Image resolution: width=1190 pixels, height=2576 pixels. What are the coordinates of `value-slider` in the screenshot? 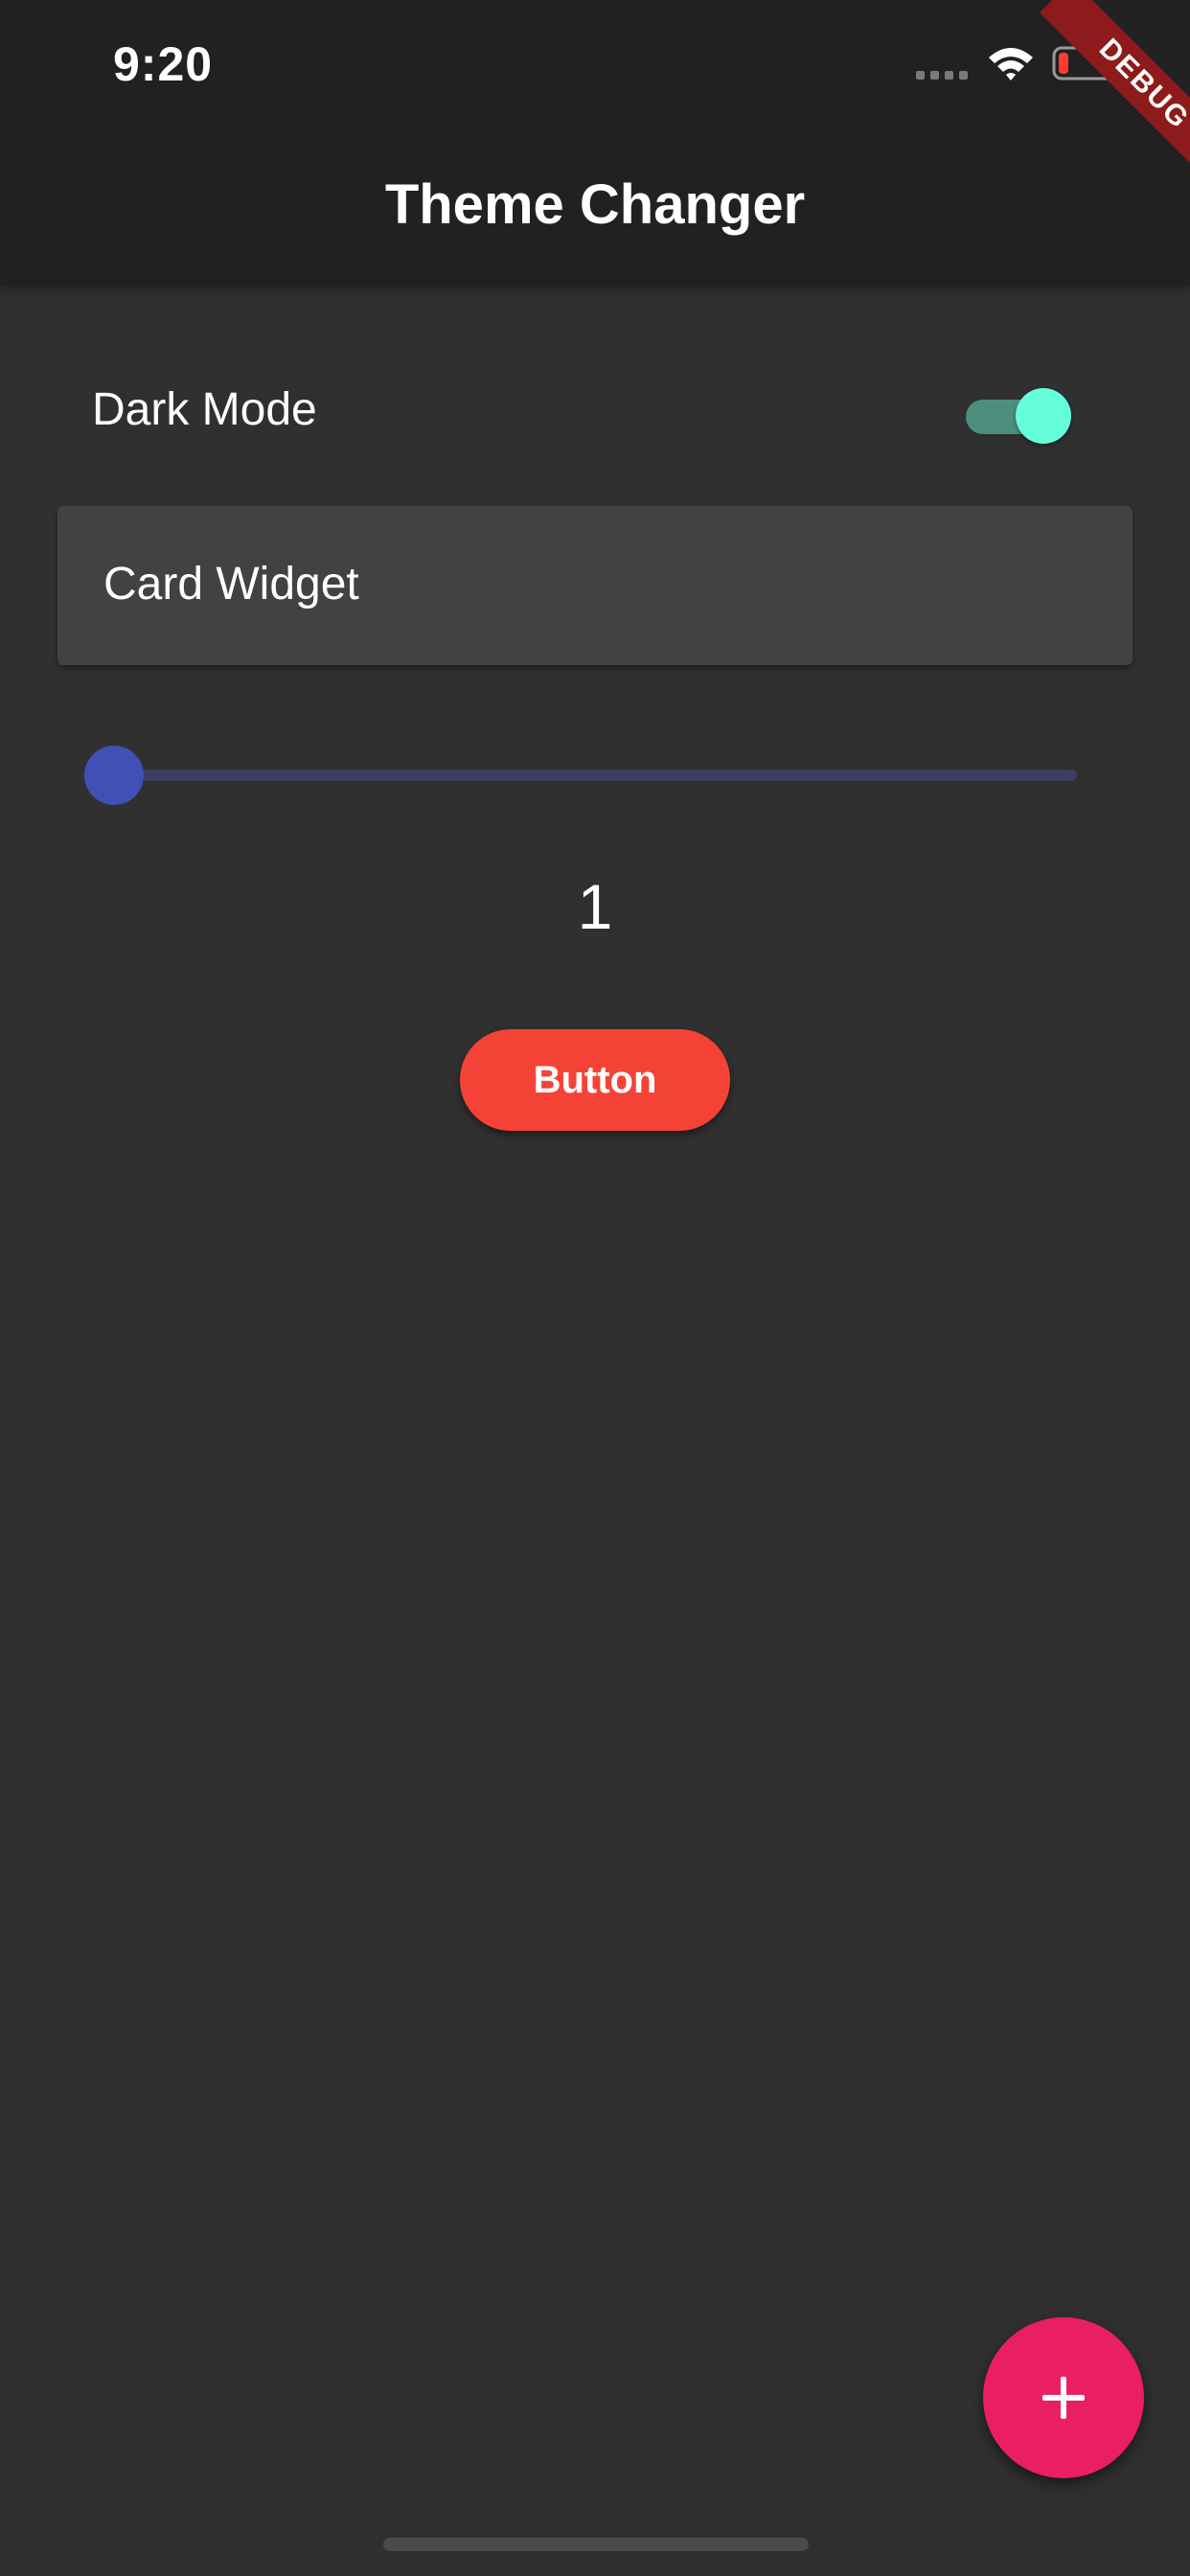 It's located at (580, 775).